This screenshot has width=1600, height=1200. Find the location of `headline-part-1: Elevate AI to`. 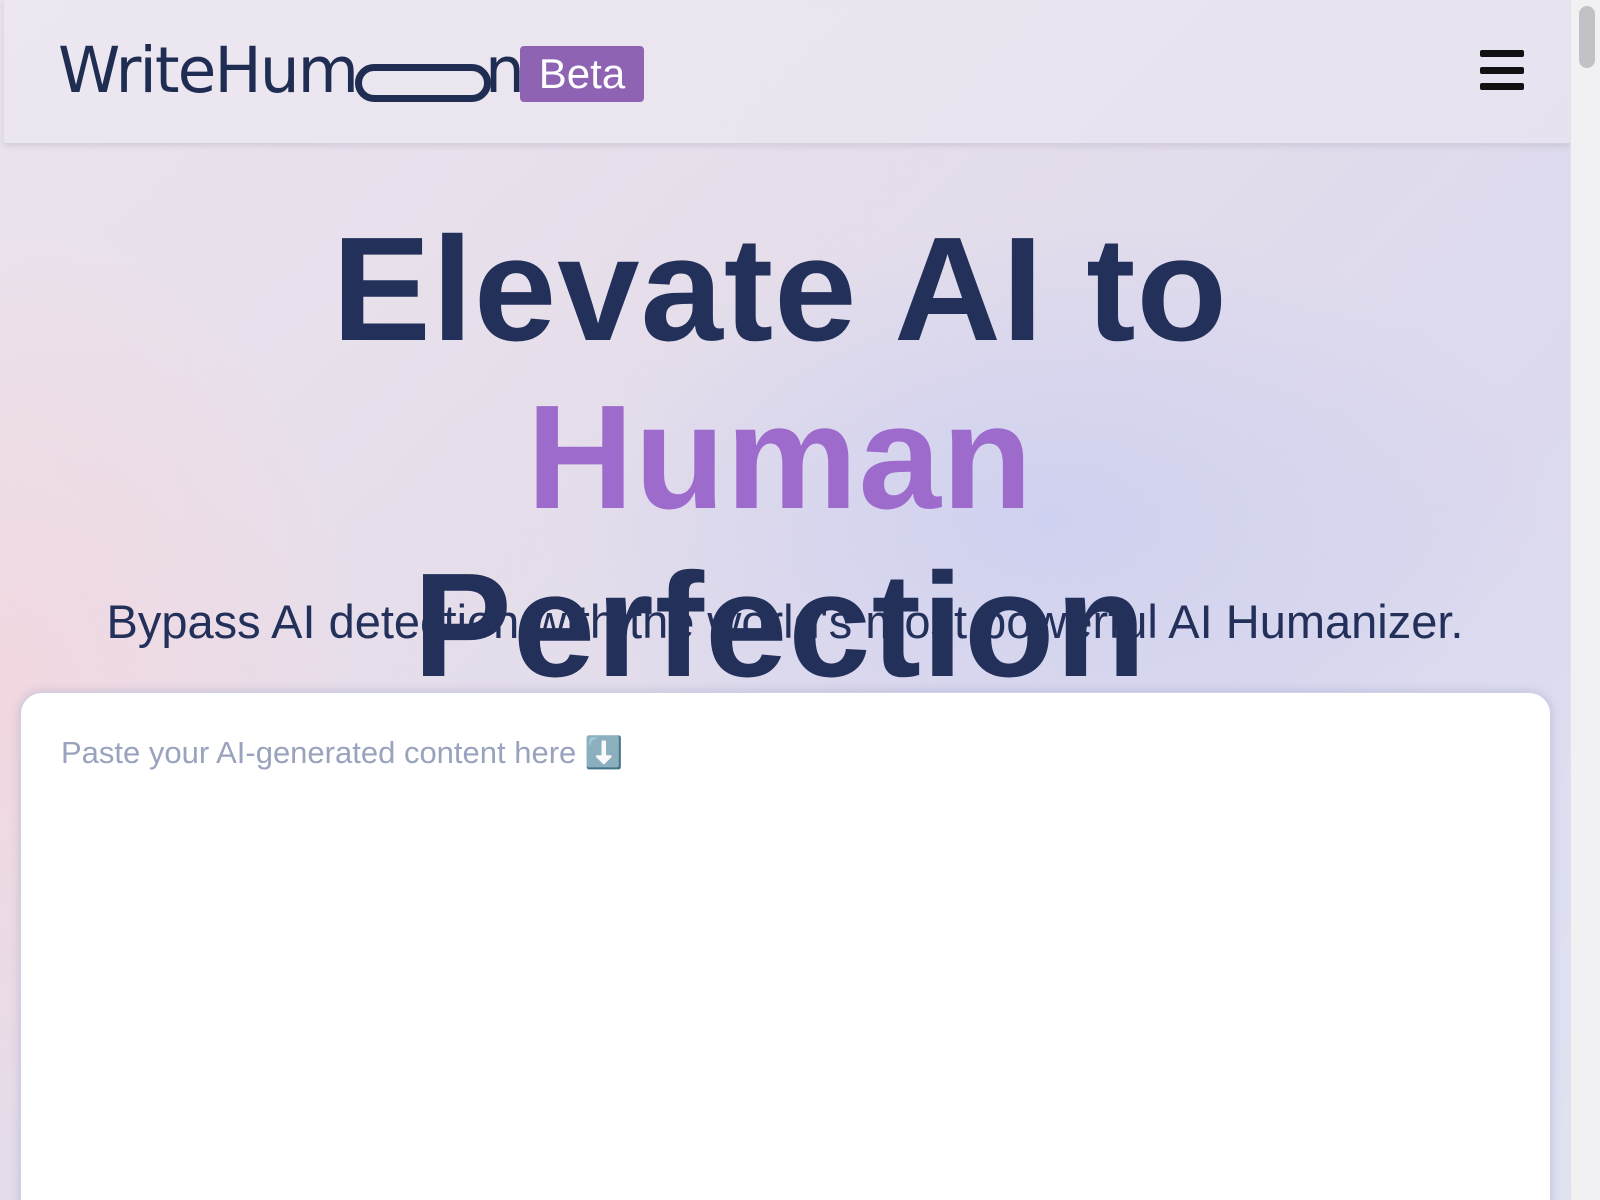

headline-part-1: Elevate AI to is located at coordinates (780, 289).